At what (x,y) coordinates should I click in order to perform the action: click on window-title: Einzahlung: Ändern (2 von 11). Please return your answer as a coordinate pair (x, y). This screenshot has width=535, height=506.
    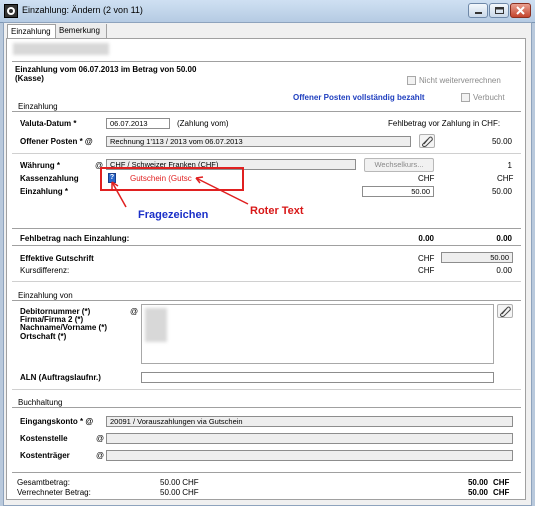
    Looking at the image, I should click on (82, 10).